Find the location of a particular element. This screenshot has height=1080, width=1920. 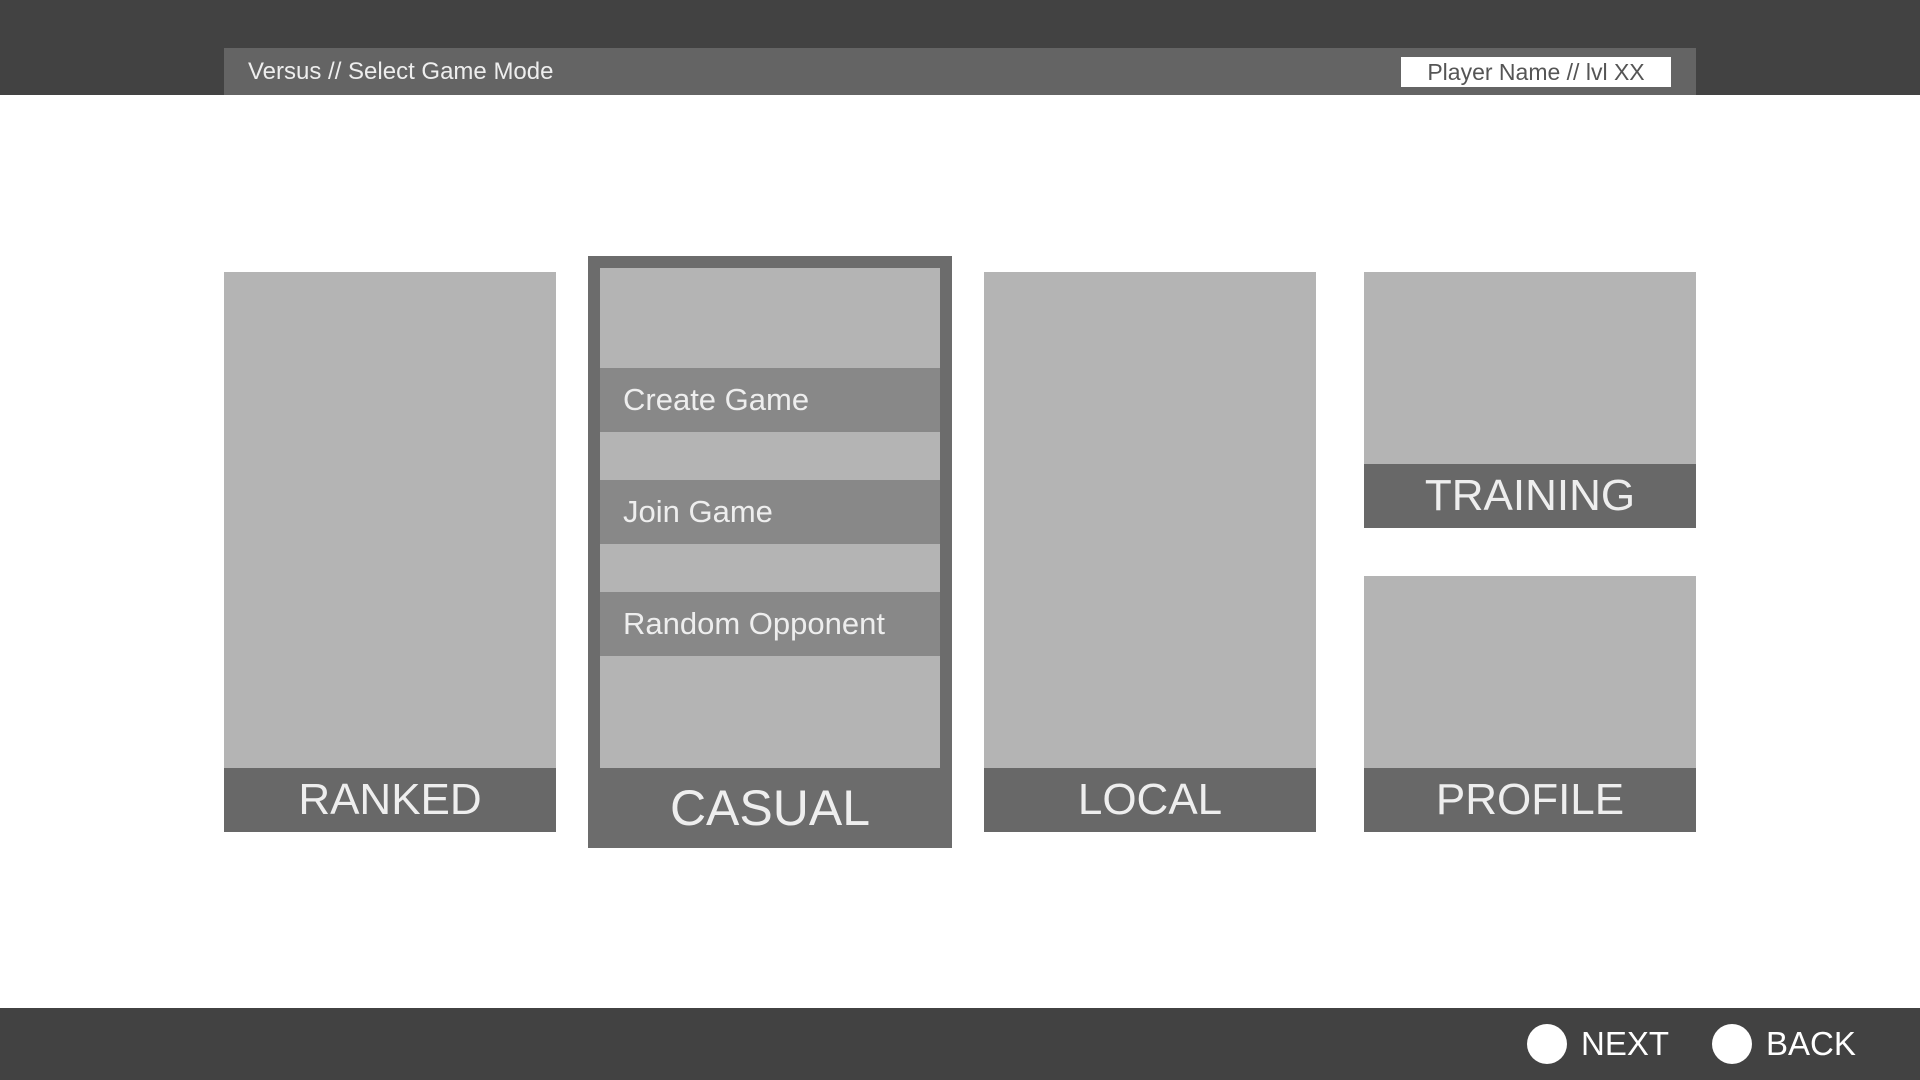

back-button: BACK is located at coordinates (1784, 1044).